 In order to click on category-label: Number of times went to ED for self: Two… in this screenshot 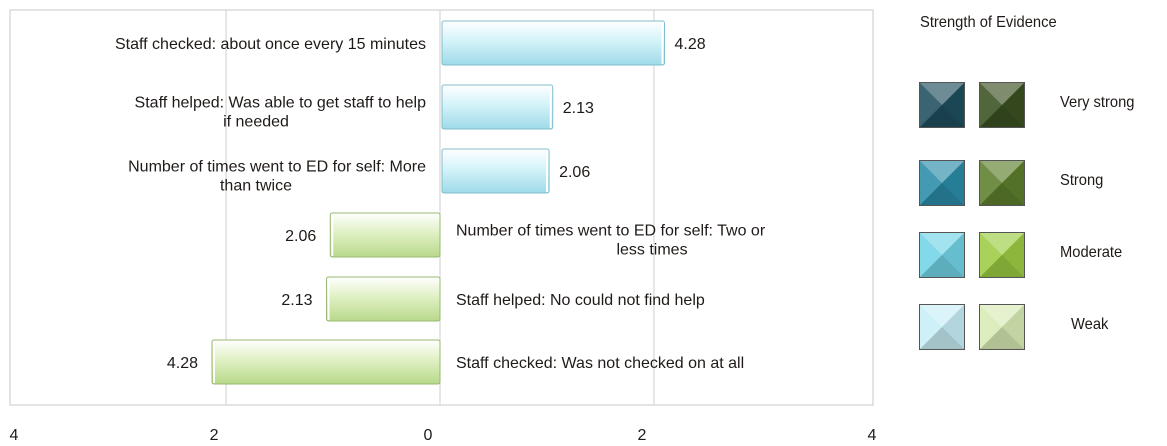, I will do `click(611, 231)`.